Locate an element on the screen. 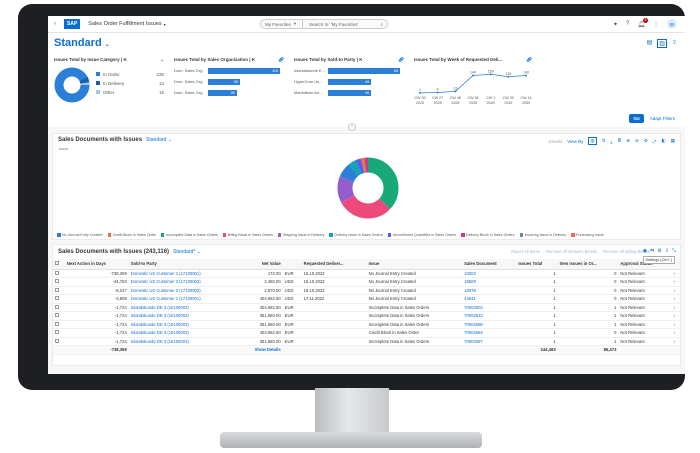 This screenshot has height=453, width=700. column-header: Next Action in Days is located at coordinates (96, 264).